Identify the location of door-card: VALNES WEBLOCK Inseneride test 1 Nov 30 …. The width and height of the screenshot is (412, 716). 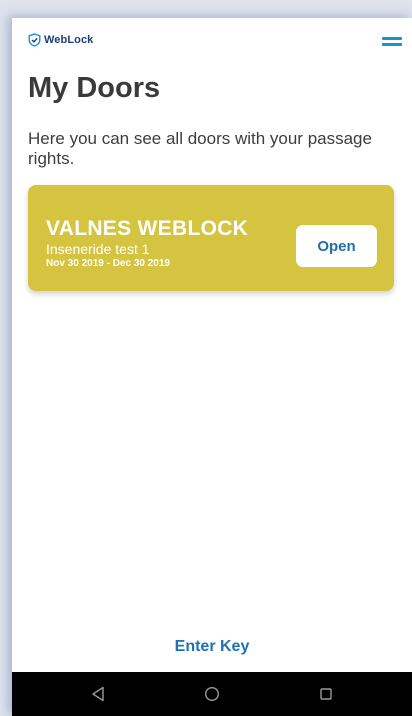
(211, 238).